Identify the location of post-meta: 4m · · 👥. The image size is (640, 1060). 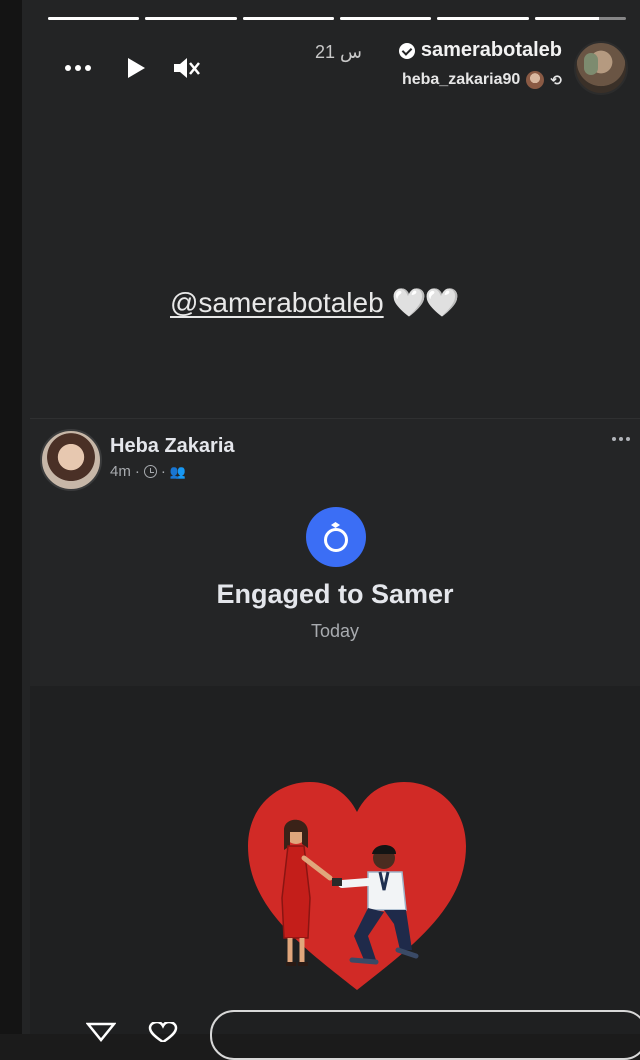
(148, 471).